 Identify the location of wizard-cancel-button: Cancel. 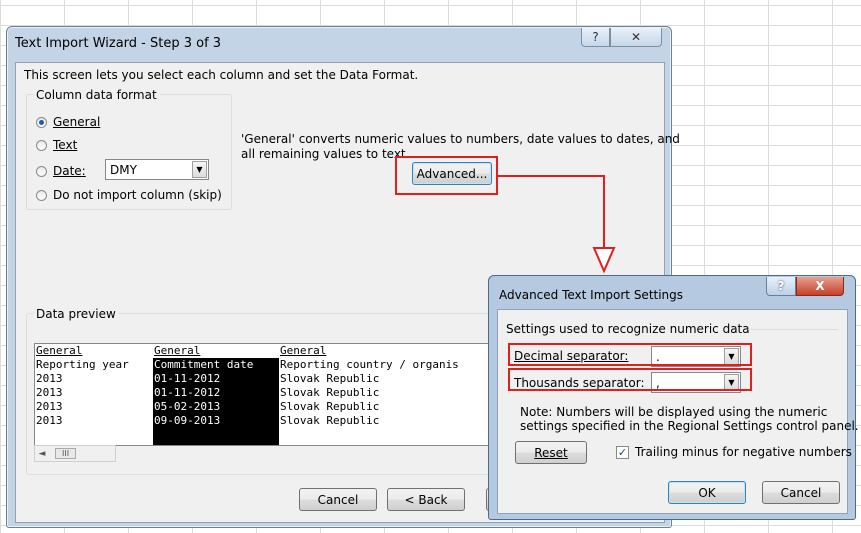
(338, 499).